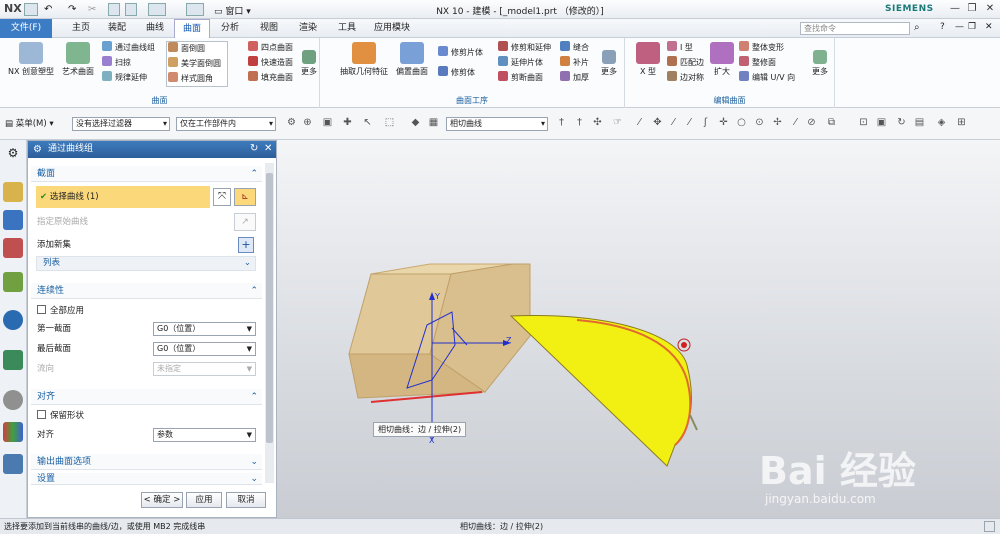  What do you see at coordinates (162, 500) in the screenshot?
I see `ok-button: < 确定 >` at bounding box center [162, 500].